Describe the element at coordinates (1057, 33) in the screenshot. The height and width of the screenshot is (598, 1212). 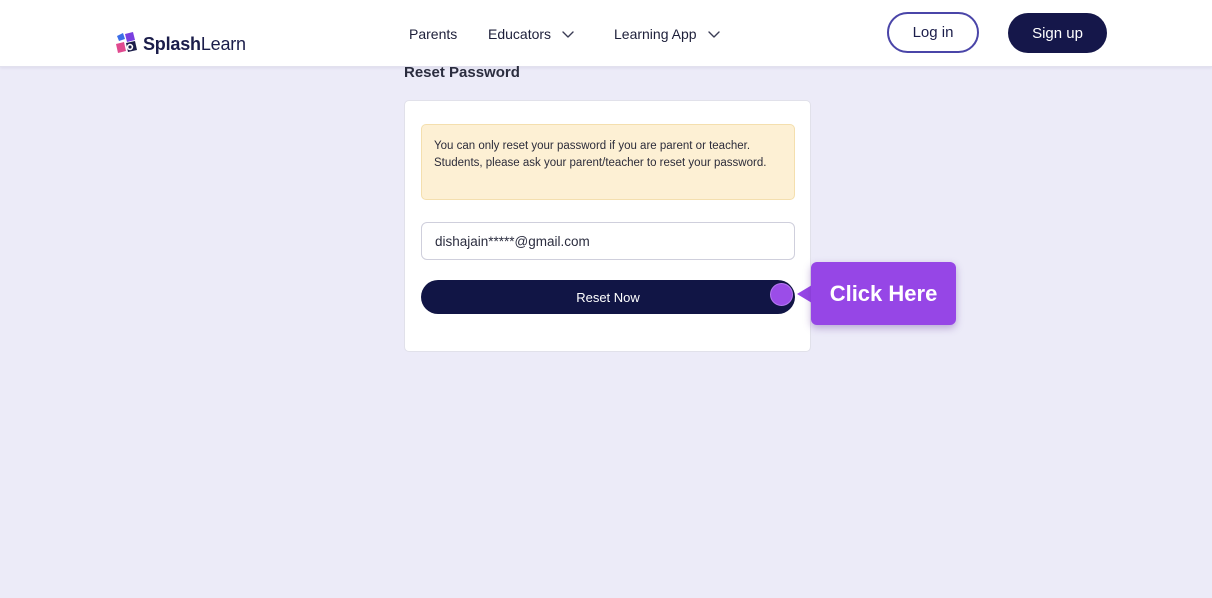
I see `signup-button: Sign up` at that location.